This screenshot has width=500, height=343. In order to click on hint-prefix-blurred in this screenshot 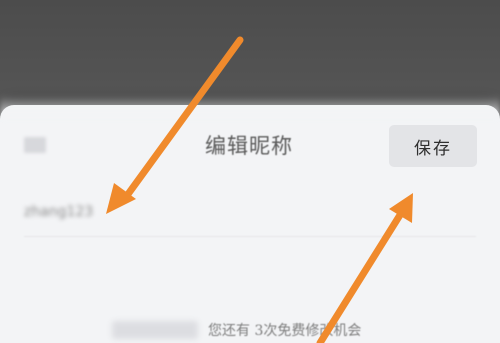, I will do `click(155, 330)`.